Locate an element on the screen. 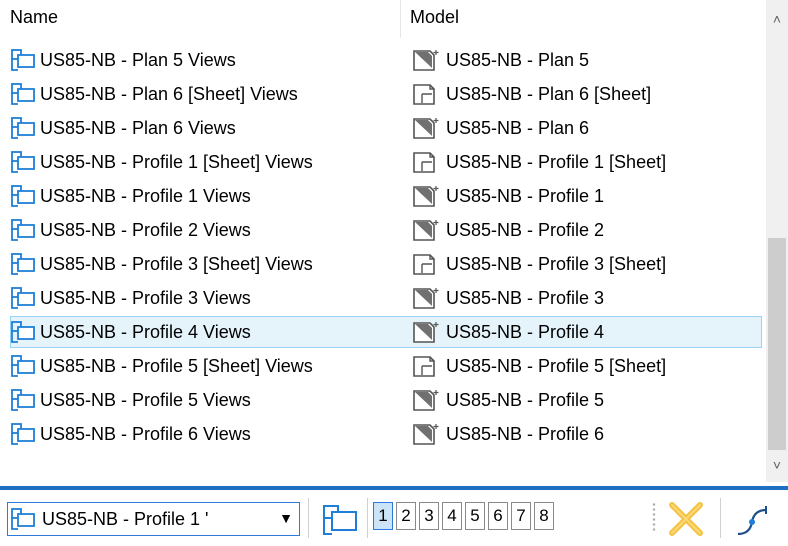 The width and height of the screenshot is (788, 546). row-model-cell: US85-NB - Profile 3 [Sheet] is located at coordinates (538, 264).